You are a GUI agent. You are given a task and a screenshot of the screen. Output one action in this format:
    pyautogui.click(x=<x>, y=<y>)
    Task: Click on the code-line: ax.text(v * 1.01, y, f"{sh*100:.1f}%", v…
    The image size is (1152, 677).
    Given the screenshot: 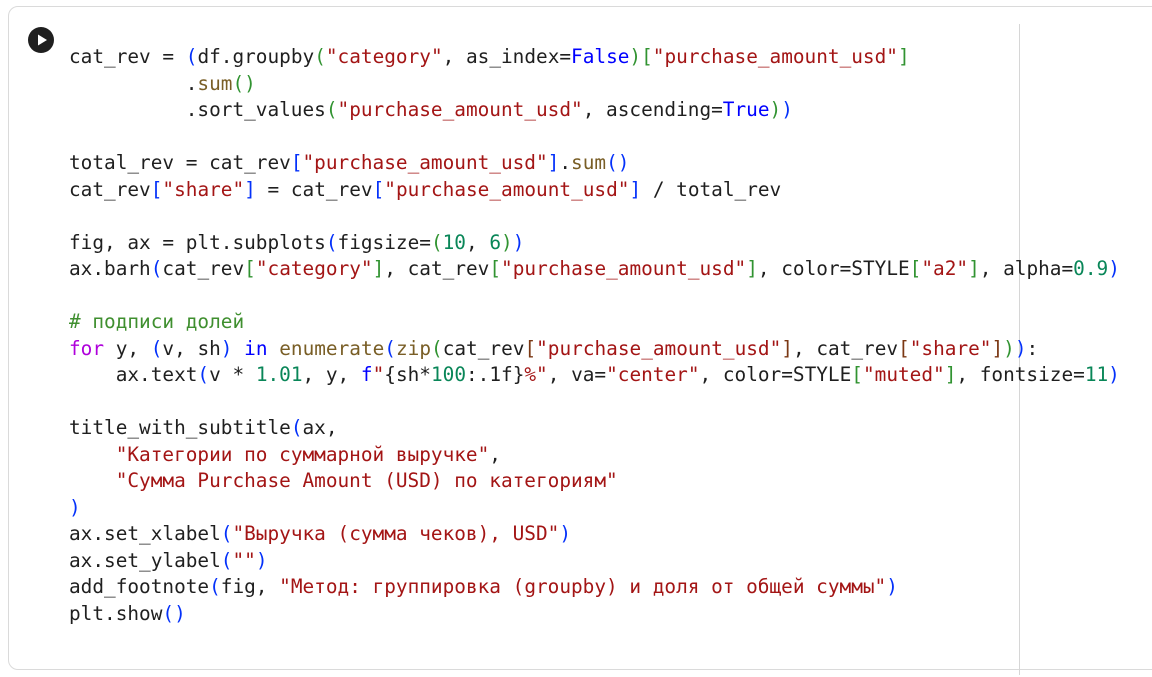 What is the action you would take?
    pyautogui.click(x=594, y=375)
    